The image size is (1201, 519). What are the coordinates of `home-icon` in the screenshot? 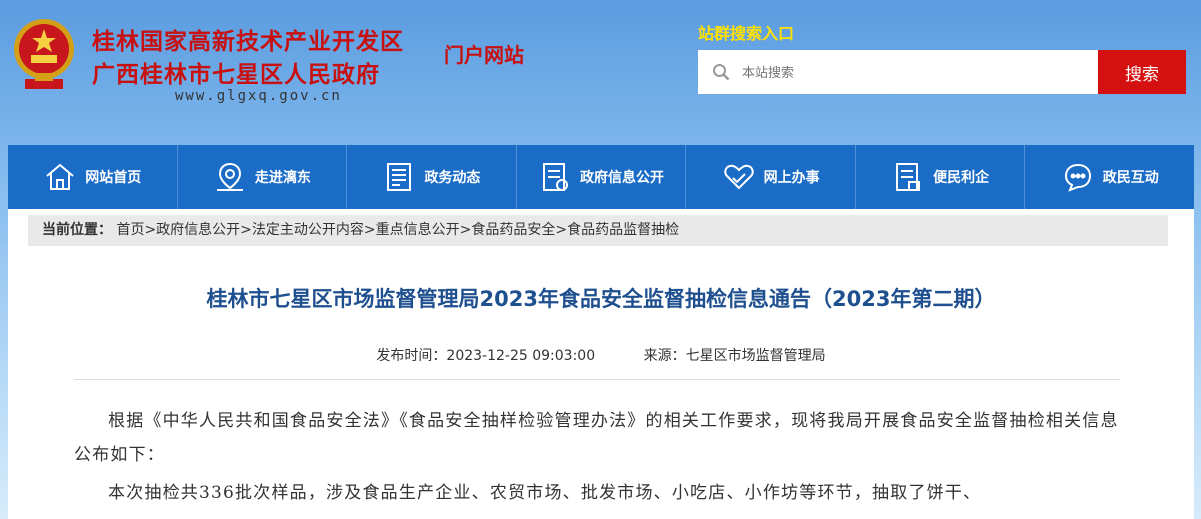 It's located at (60, 176).